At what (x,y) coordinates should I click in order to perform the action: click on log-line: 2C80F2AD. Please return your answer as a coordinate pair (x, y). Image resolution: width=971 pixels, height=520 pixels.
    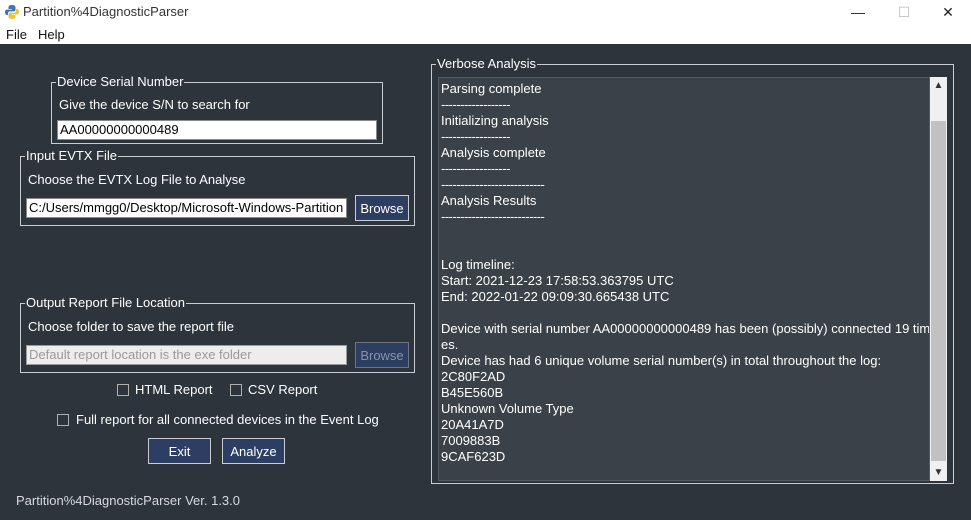
    Looking at the image, I should click on (473, 376).